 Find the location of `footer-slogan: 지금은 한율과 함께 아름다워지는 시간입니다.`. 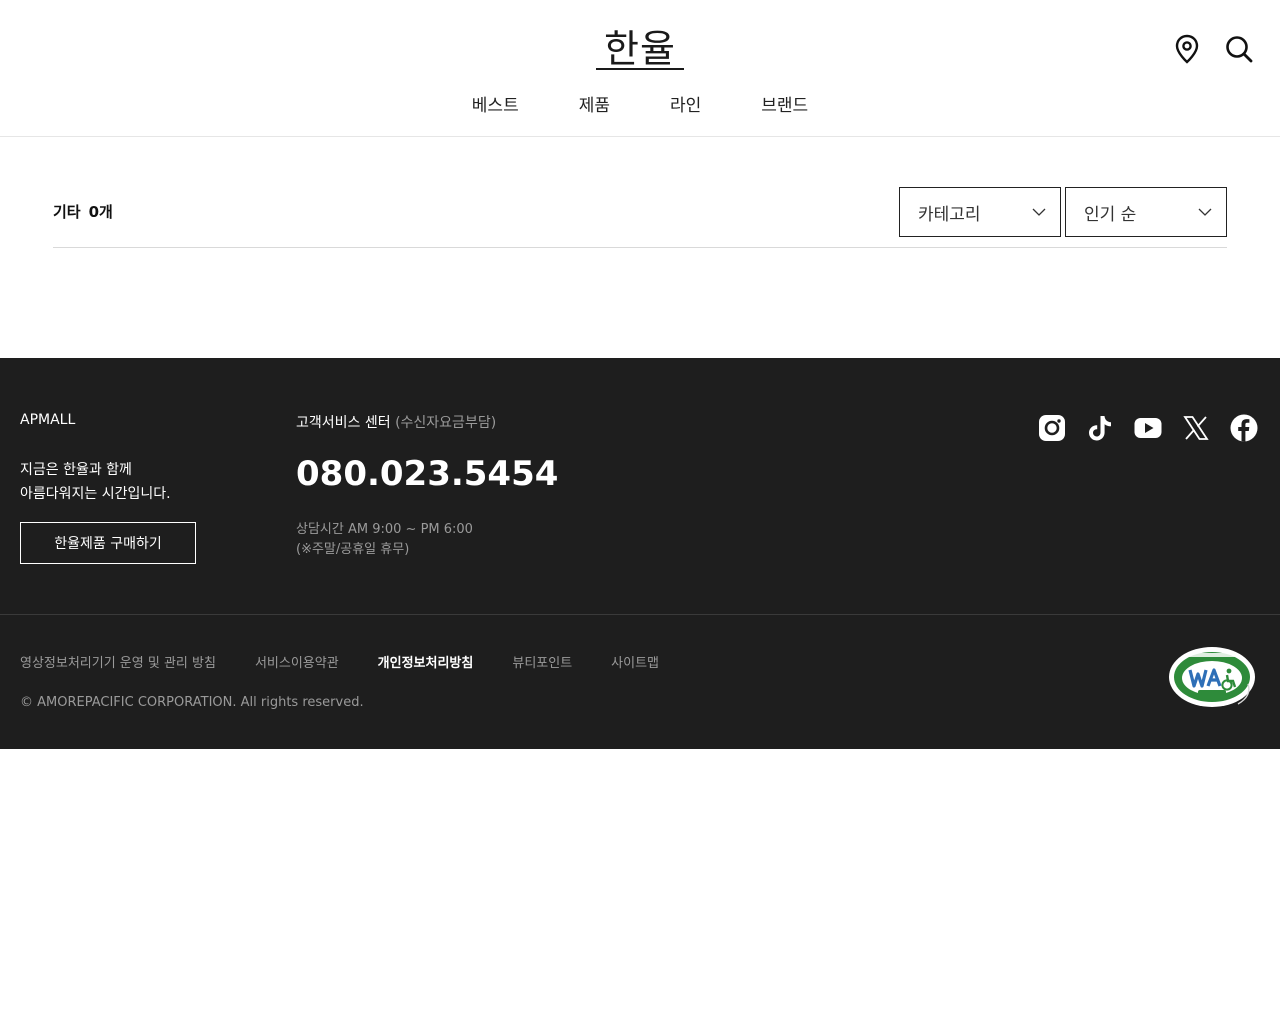

footer-slogan: 지금은 한율과 함께 아름다워지는 시간입니다. is located at coordinates (95, 482).